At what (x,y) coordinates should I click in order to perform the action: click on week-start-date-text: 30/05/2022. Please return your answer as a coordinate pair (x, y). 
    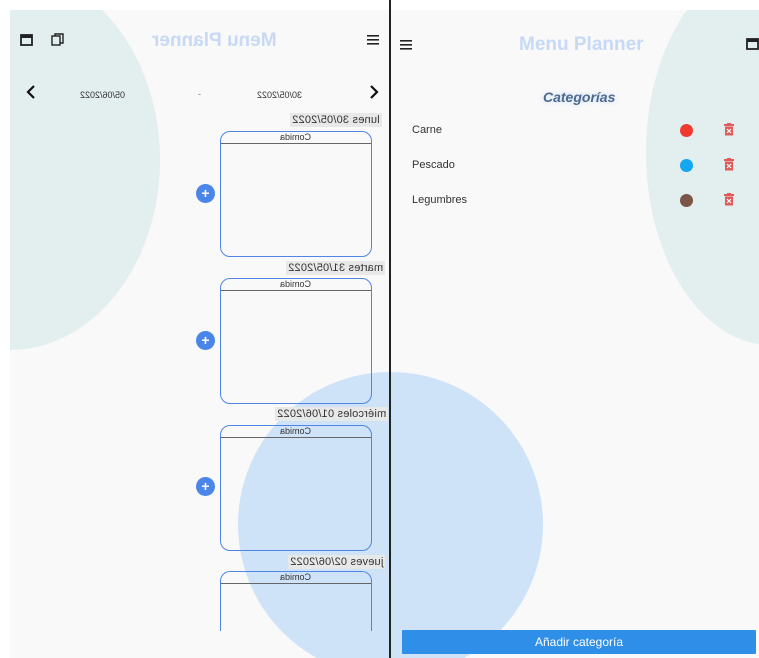
    Looking at the image, I should click on (280, 95).